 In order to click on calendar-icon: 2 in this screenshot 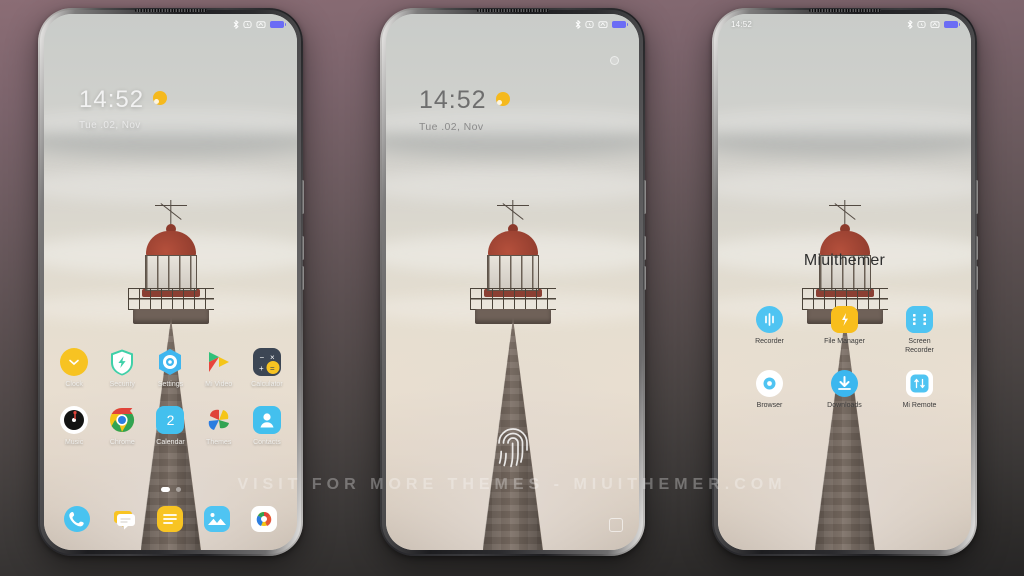, I will do `click(170, 420)`.